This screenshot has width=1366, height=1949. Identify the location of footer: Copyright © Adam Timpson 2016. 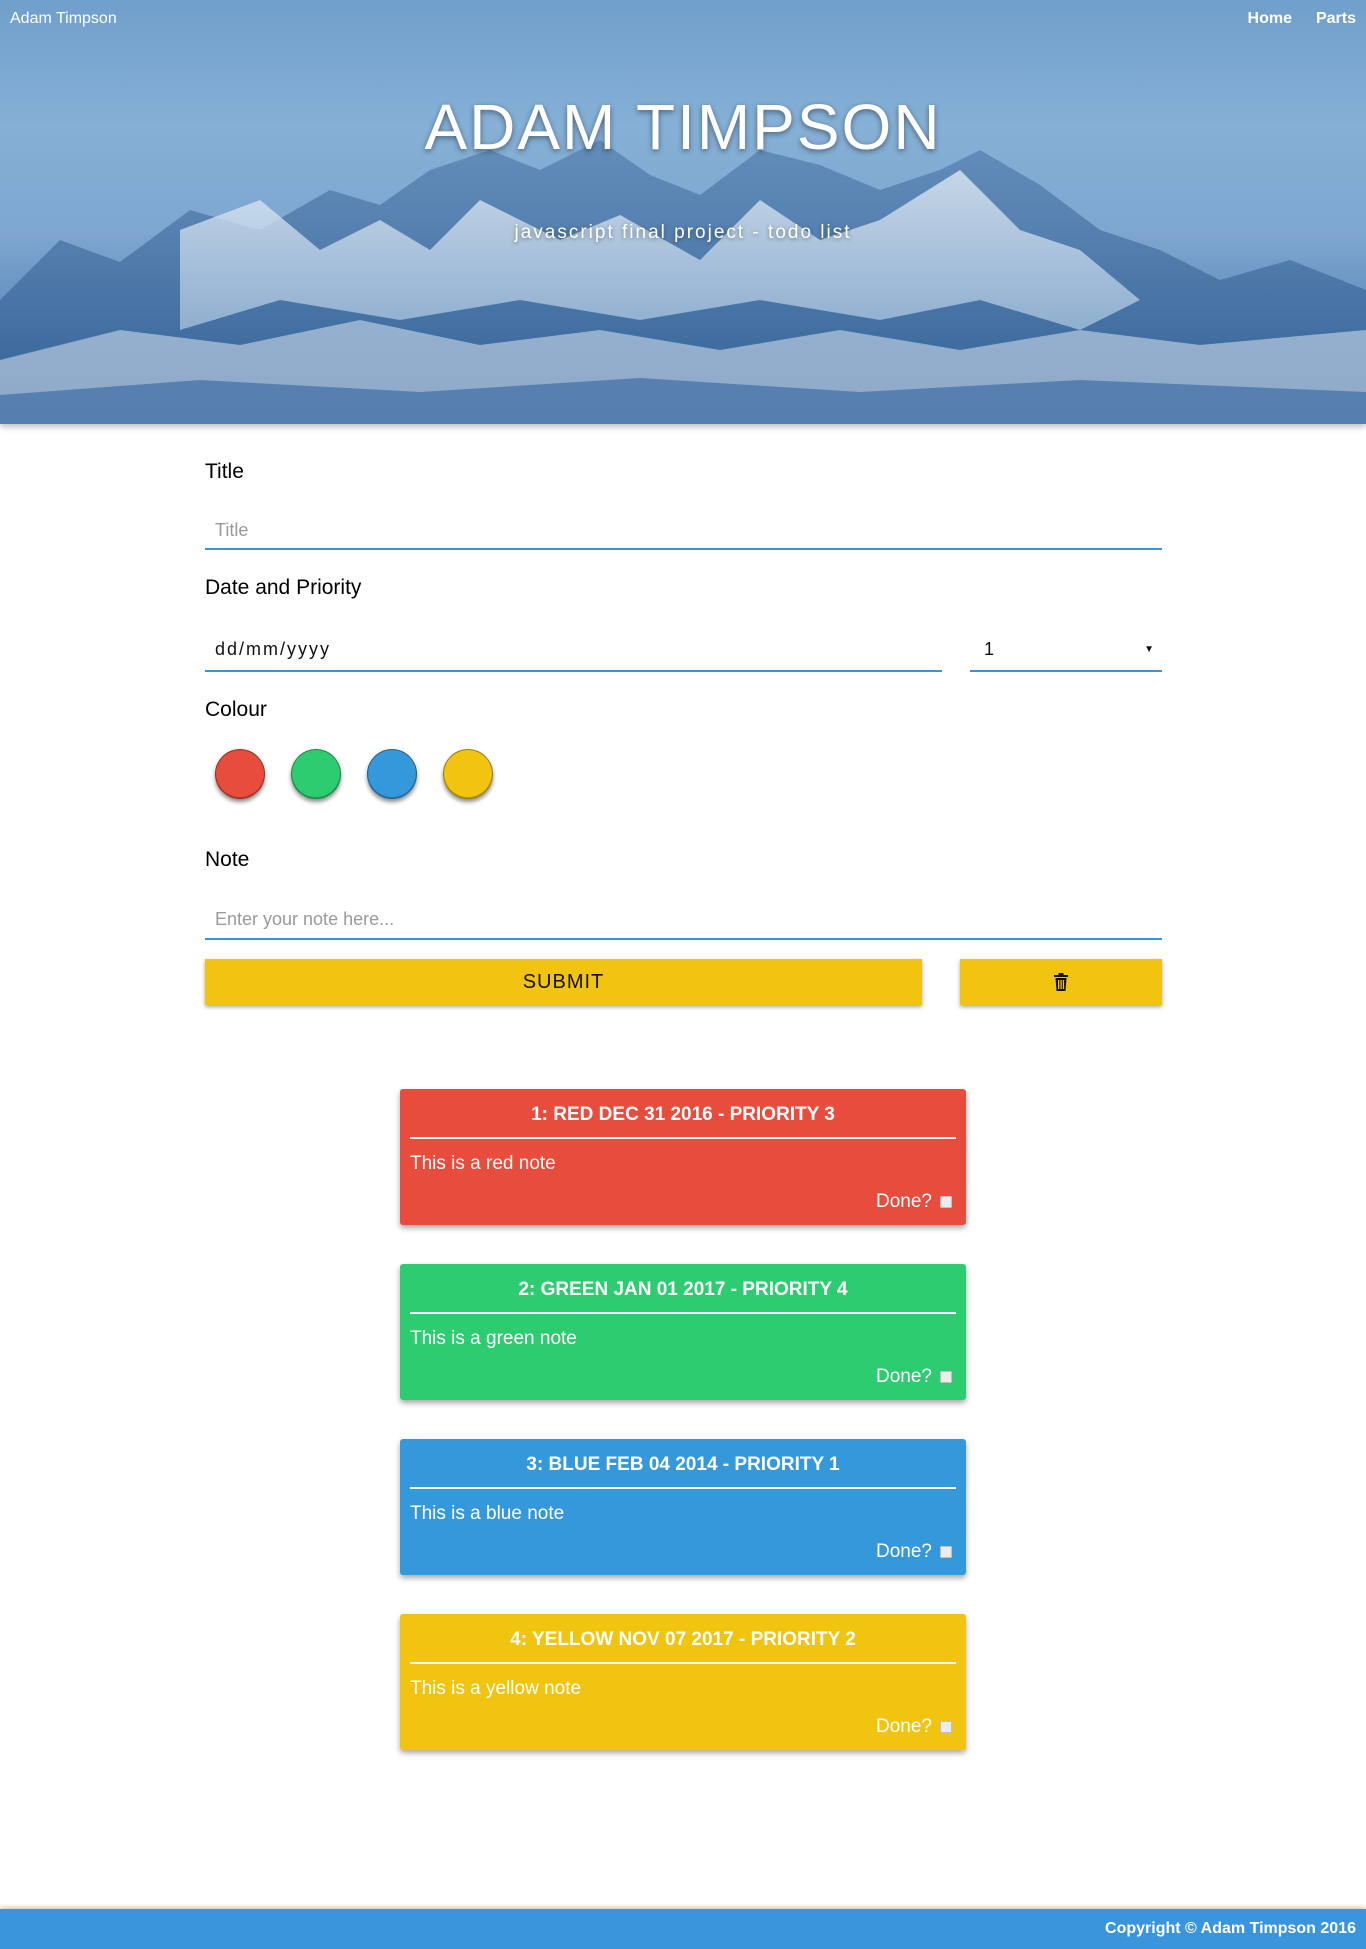
(683, 1929).